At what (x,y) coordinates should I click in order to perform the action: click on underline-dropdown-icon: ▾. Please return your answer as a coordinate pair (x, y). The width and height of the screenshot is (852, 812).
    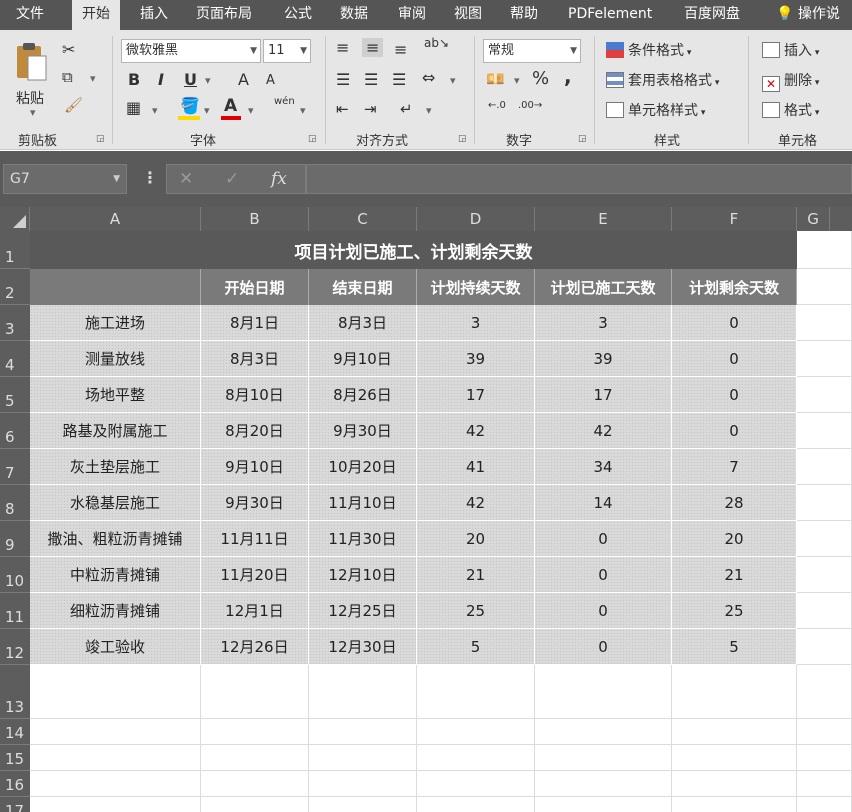
    Looking at the image, I should click on (208, 80).